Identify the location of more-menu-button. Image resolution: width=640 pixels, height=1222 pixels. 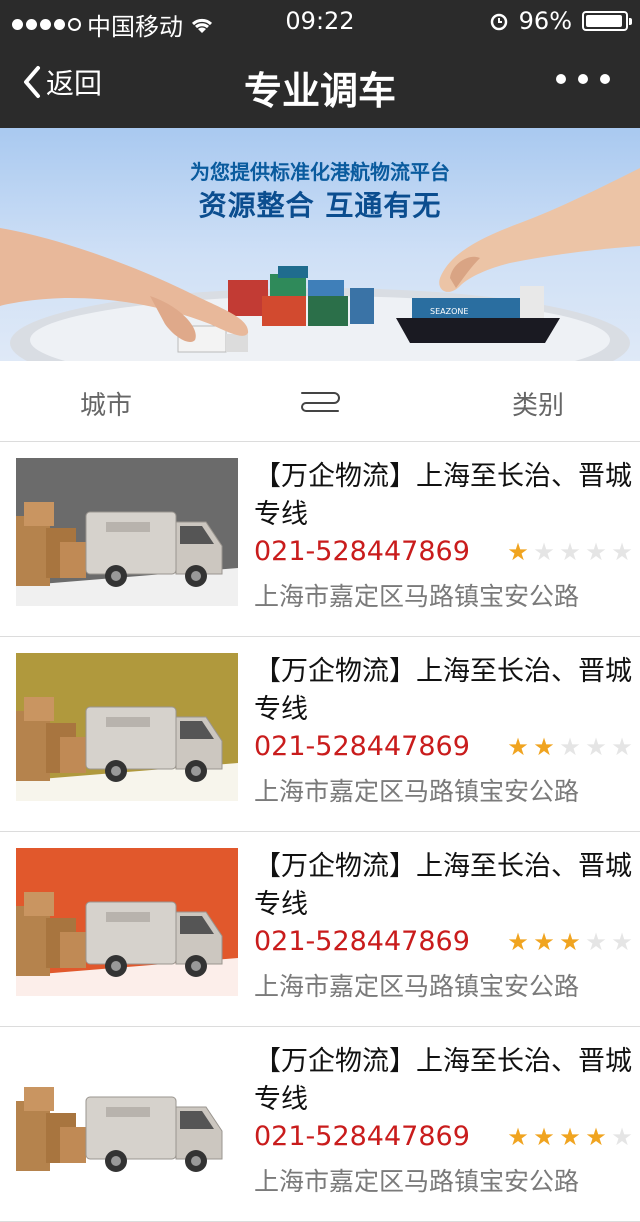
(583, 79).